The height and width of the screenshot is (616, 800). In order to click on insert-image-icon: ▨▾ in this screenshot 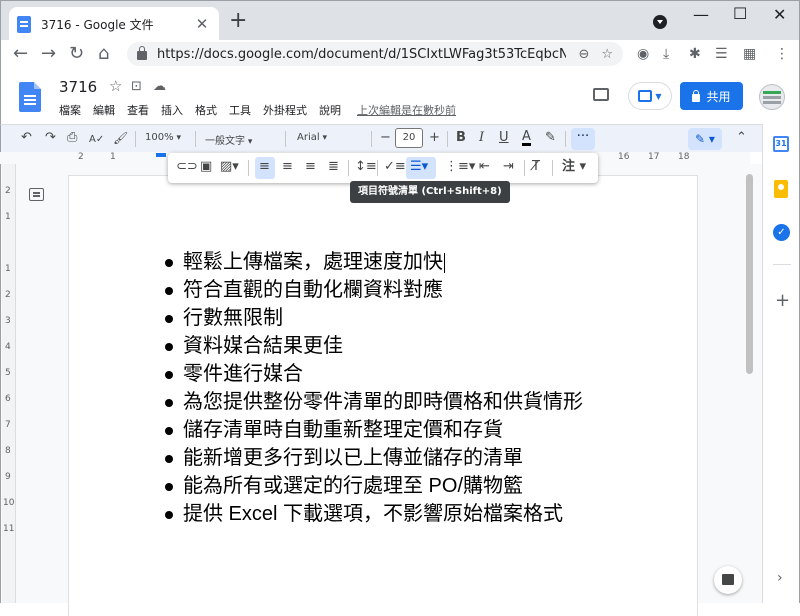, I will do `click(229, 167)`.